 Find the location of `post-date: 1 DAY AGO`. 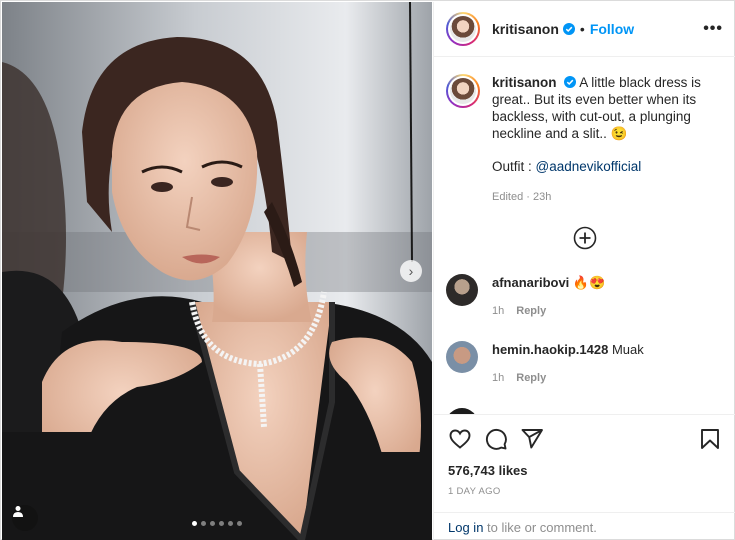

post-date: 1 DAY AGO is located at coordinates (474, 491).